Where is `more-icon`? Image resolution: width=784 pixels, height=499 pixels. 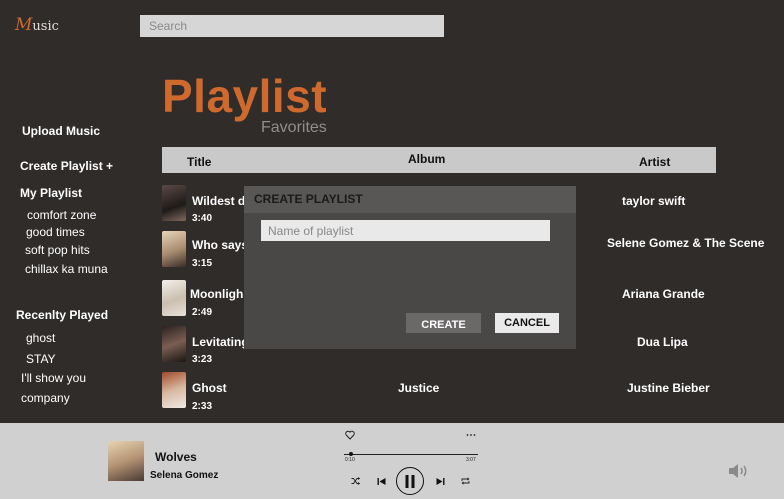
more-icon is located at coordinates (471, 435).